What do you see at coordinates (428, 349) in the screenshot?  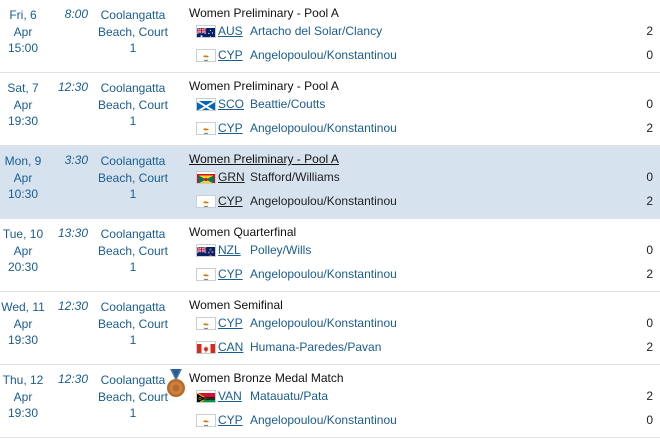 I see `team-line: CAN Humana-Paredes/Pavan 2` at bounding box center [428, 349].